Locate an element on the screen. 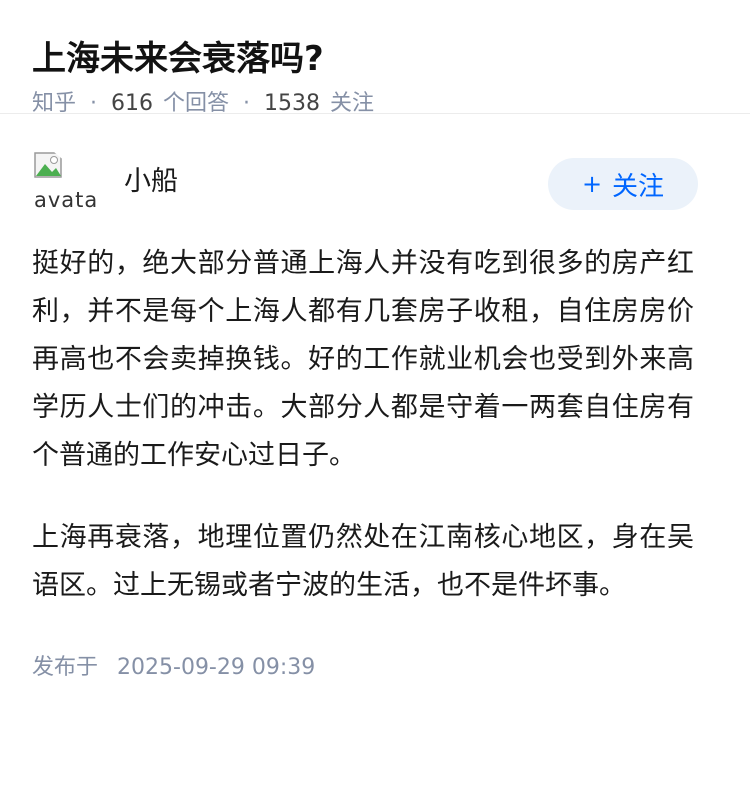 Image resolution: width=750 pixels, height=806 pixels. followers-label: 关注 is located at coordinates (352, 103).